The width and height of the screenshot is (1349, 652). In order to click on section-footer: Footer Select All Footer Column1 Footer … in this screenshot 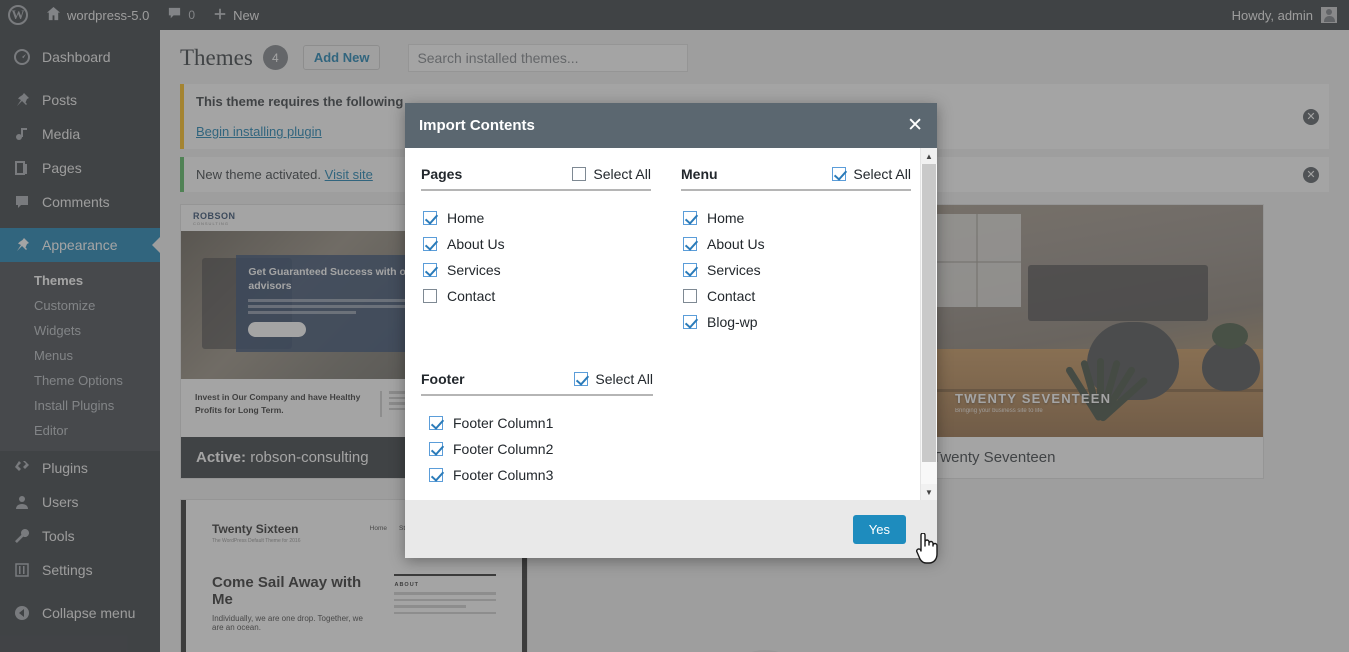, I will do `click(537, 429)`.